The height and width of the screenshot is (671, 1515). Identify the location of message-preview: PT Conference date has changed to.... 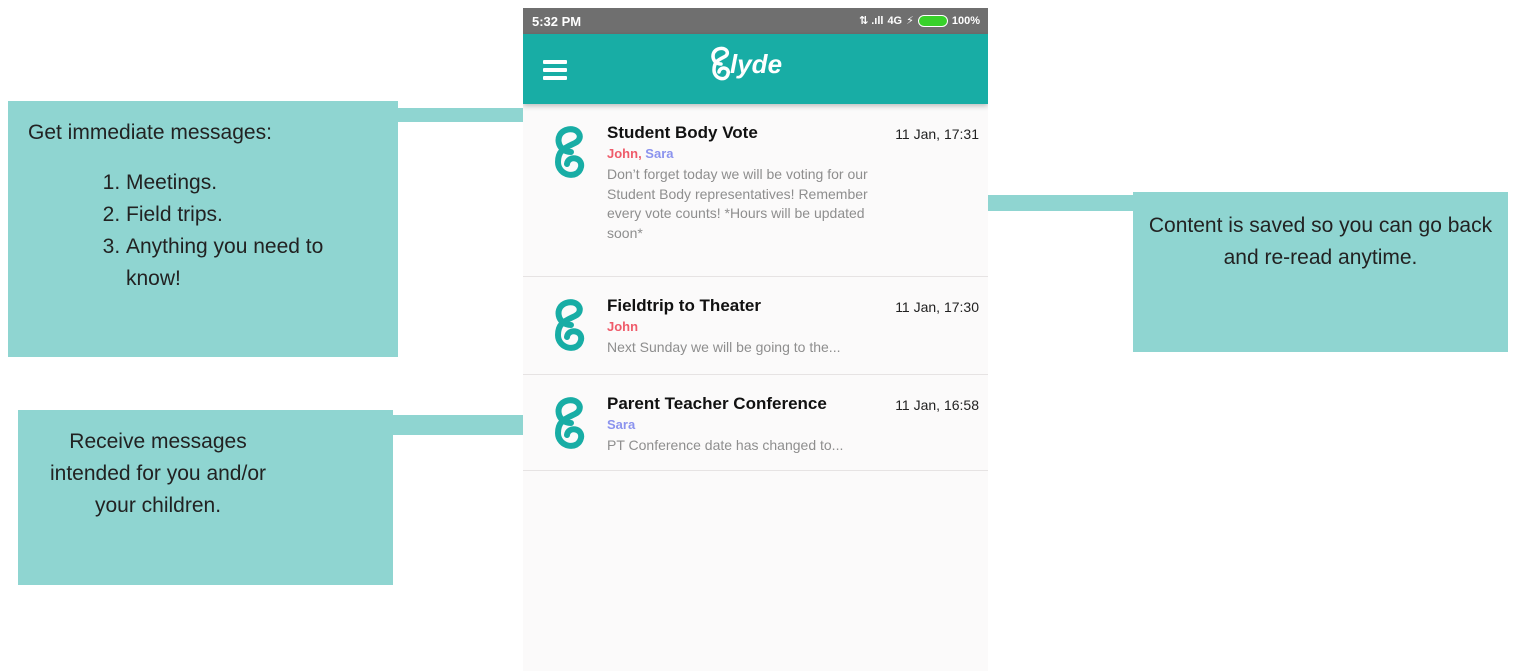
(725, 445).